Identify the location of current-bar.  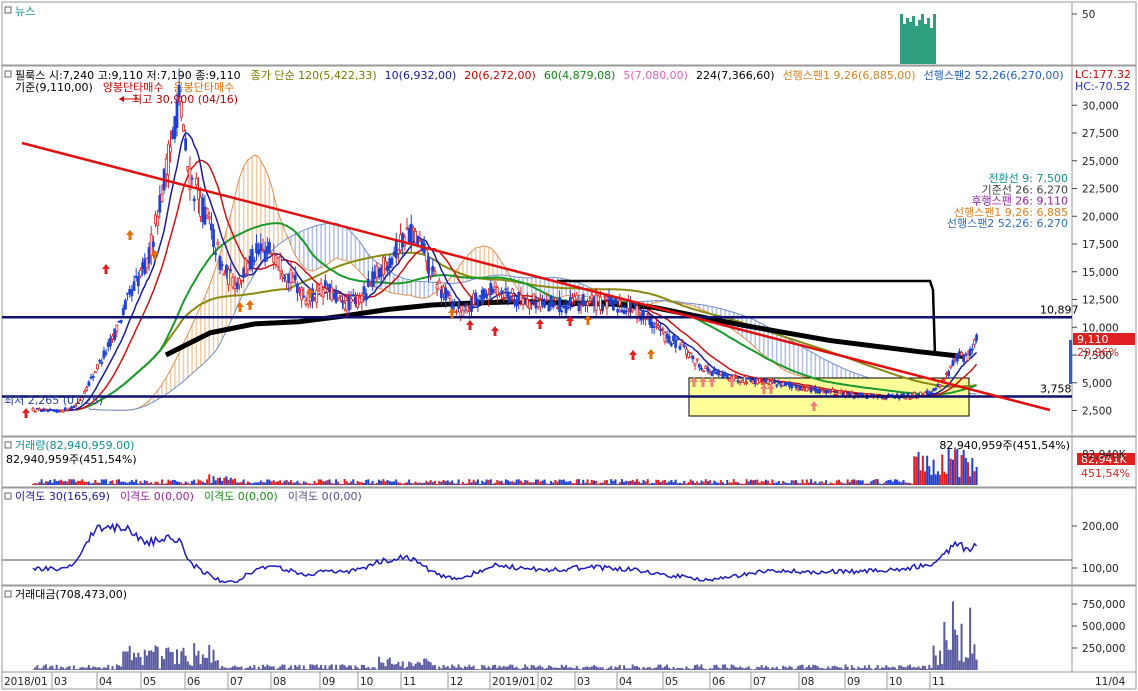
(1070, 362).